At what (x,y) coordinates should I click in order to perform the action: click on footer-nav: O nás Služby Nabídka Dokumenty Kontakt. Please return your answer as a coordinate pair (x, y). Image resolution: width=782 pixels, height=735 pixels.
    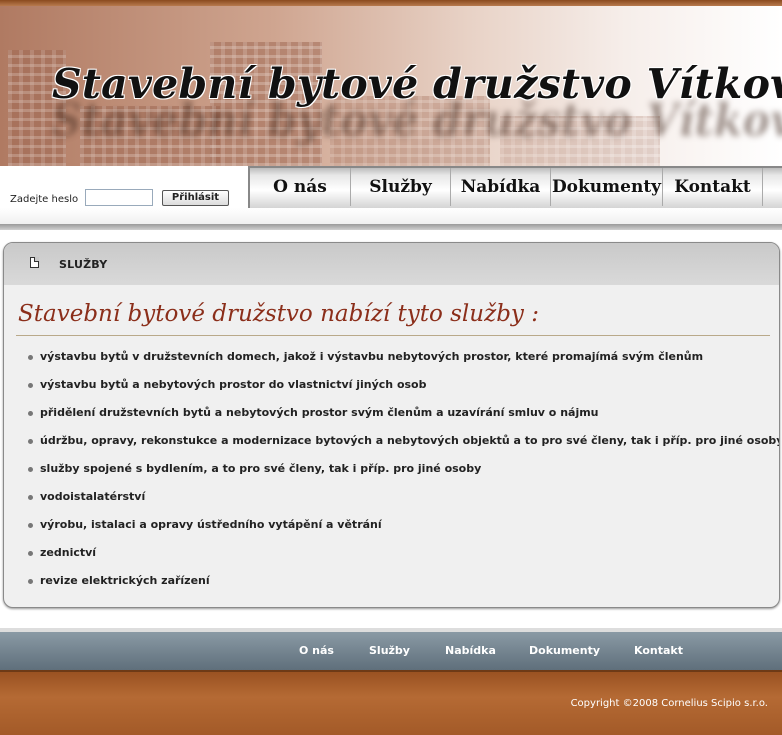
    Looking at the image, I should click on (391, 651).